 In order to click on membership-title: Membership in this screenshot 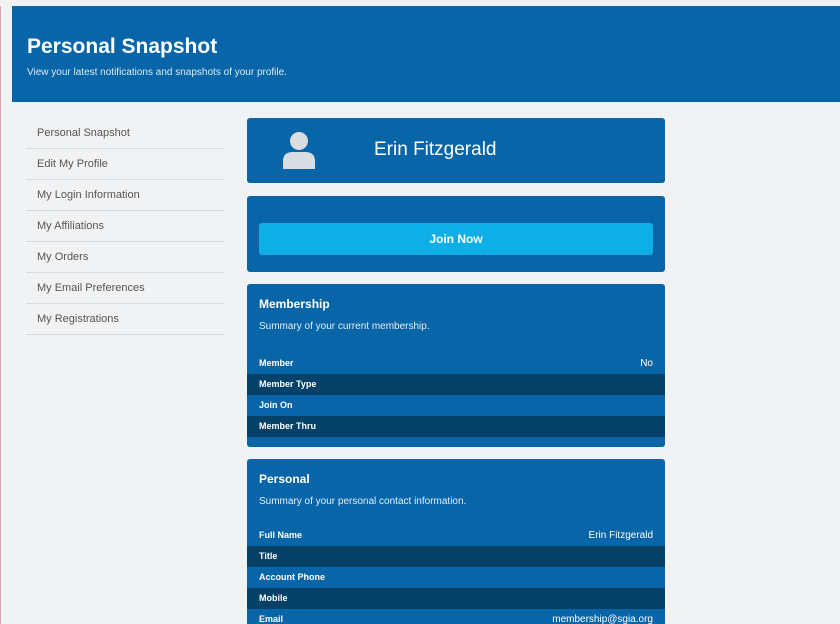, I will do `click(294, 304)`.